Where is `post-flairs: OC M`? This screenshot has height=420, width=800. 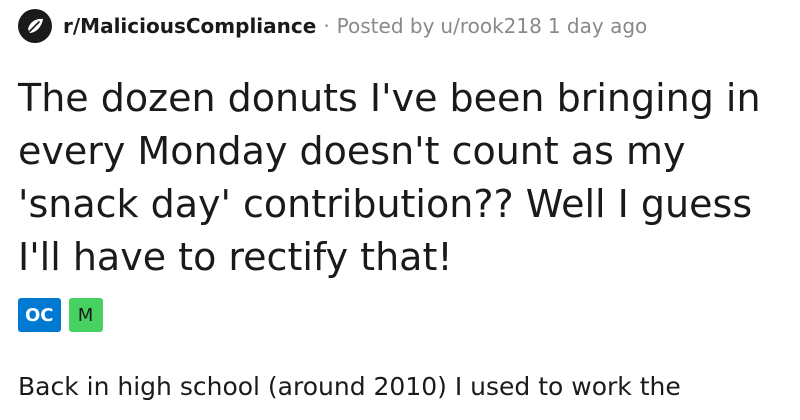 post-flairs: OC M is located at coordinates (60, 315).